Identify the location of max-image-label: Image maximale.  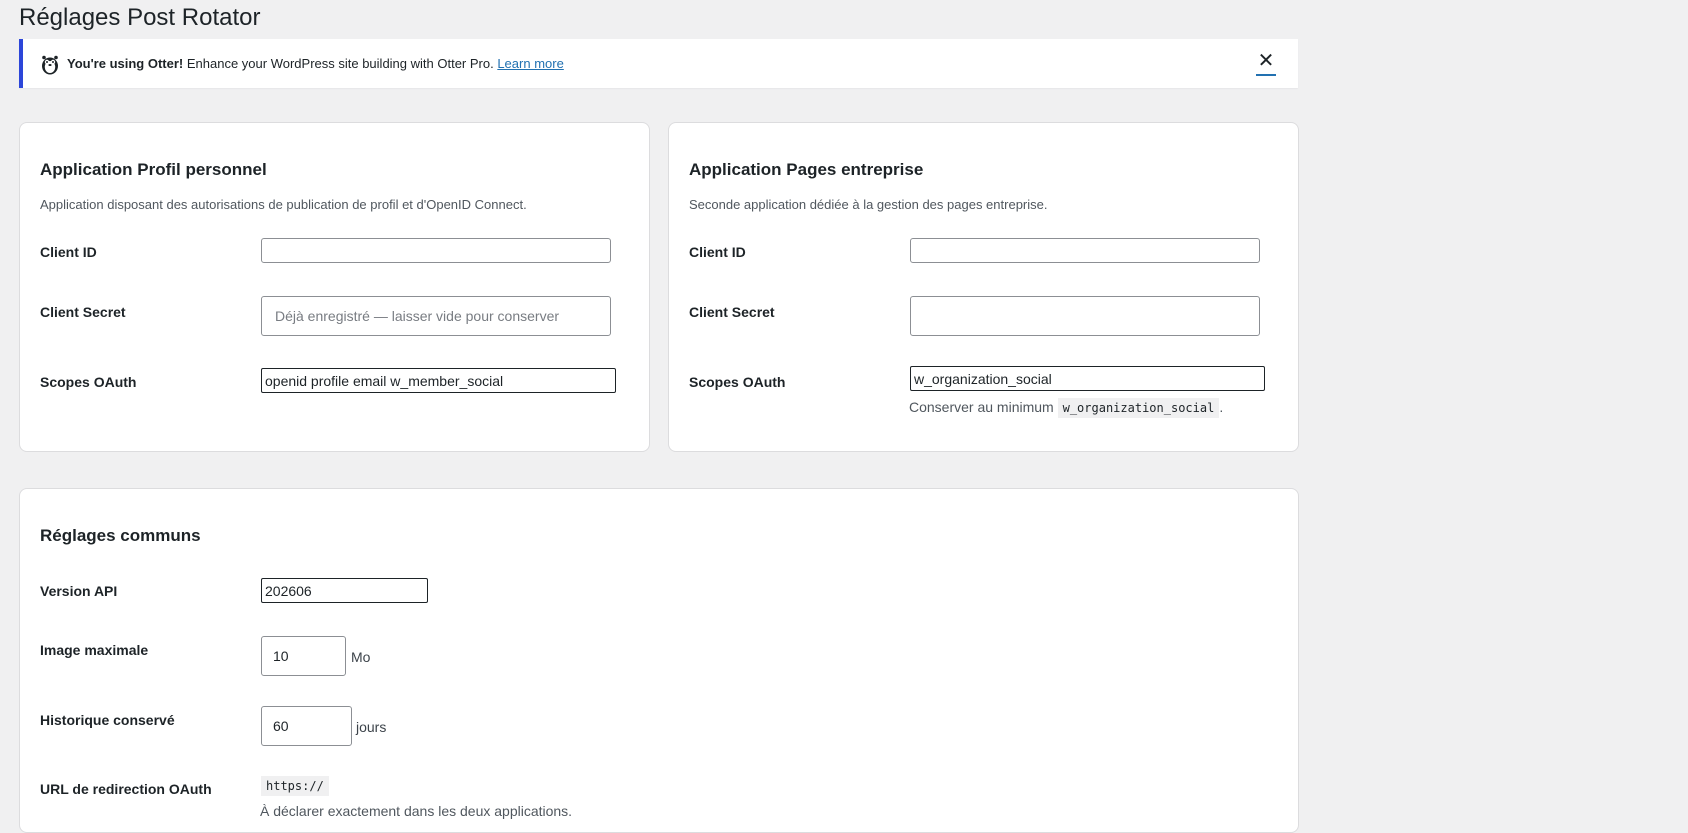
(94, 650).